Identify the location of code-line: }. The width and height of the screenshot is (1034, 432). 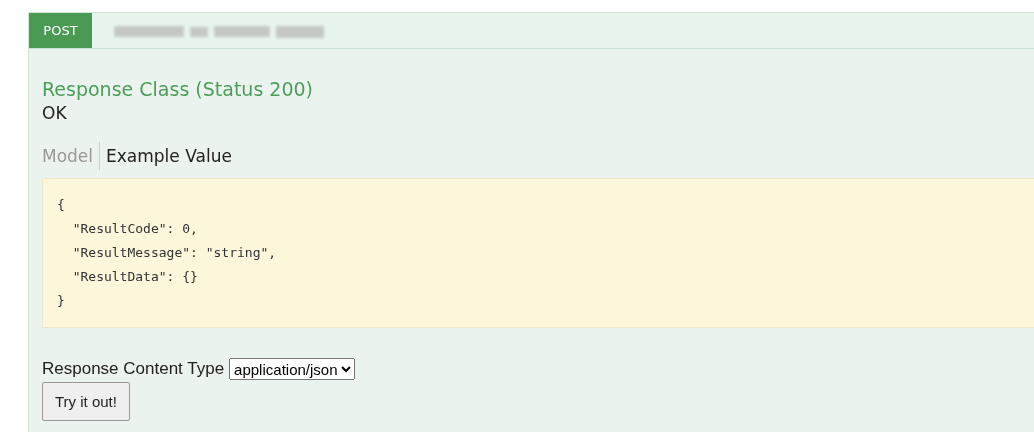
(61, 301).